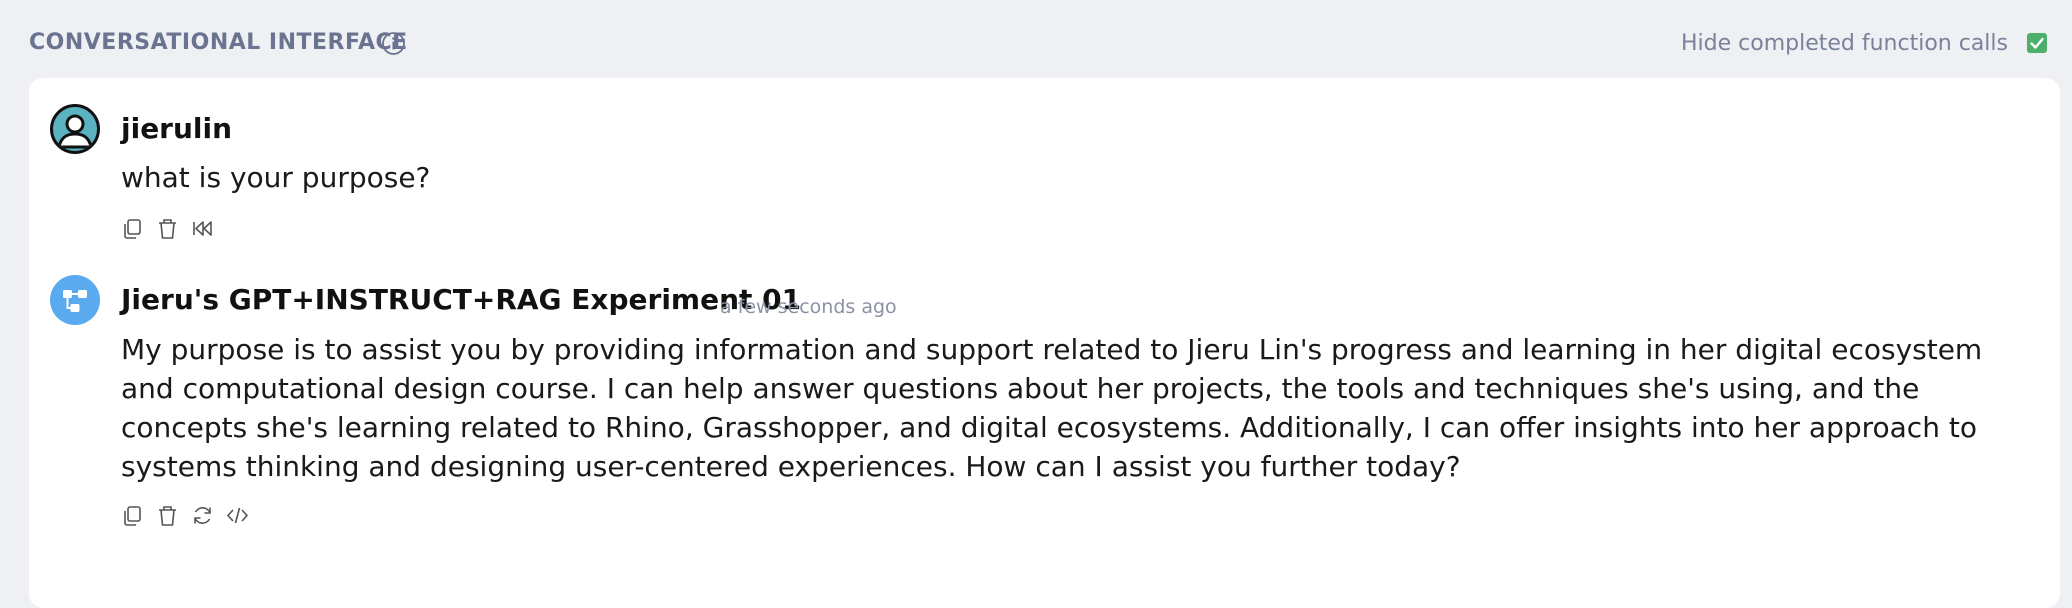 The image size is (2072, 608). What do you see at coordinates (393, 43) in the screenshot?
I see `info-icon` at bounding box center [393, 43].